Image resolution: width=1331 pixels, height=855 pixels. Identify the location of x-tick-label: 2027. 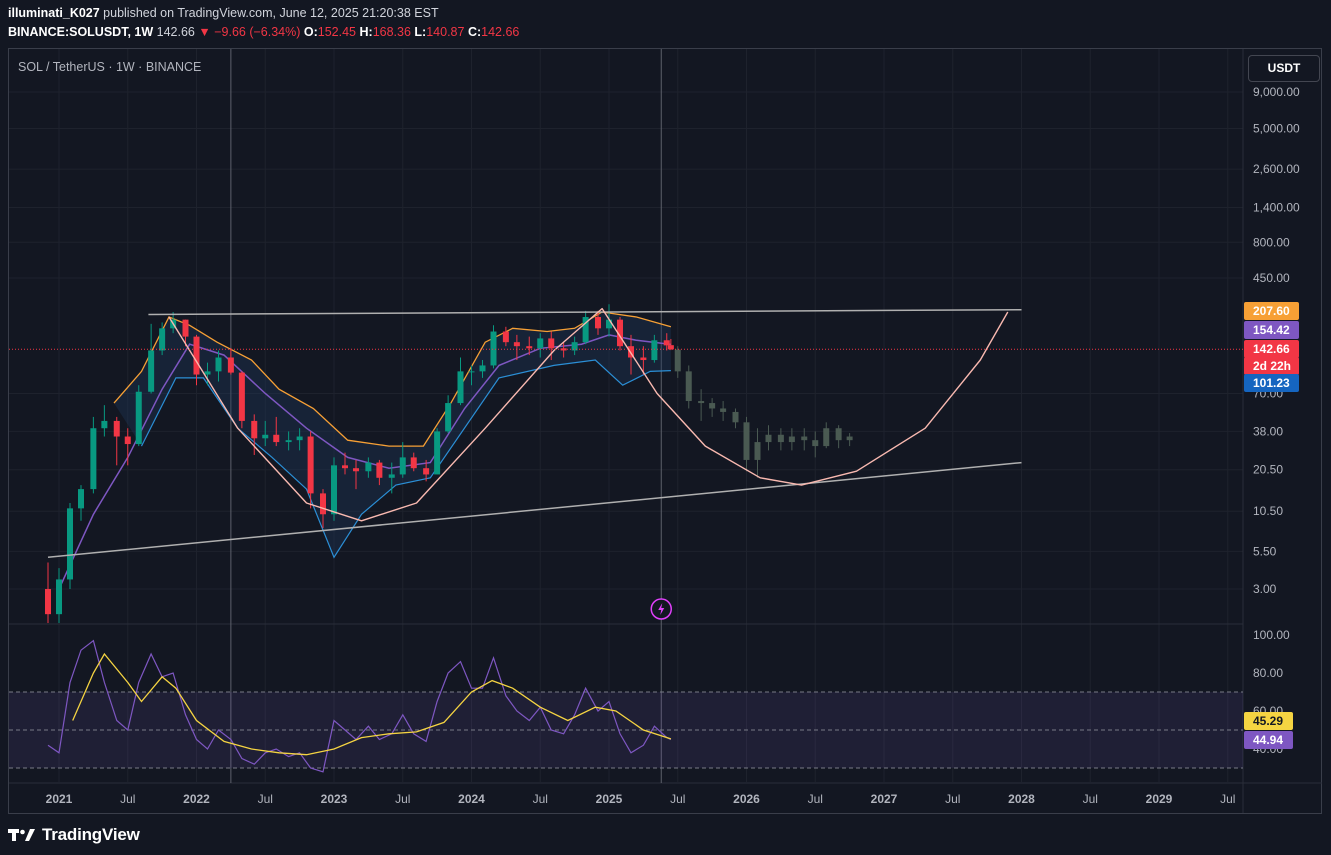
(884, 799).